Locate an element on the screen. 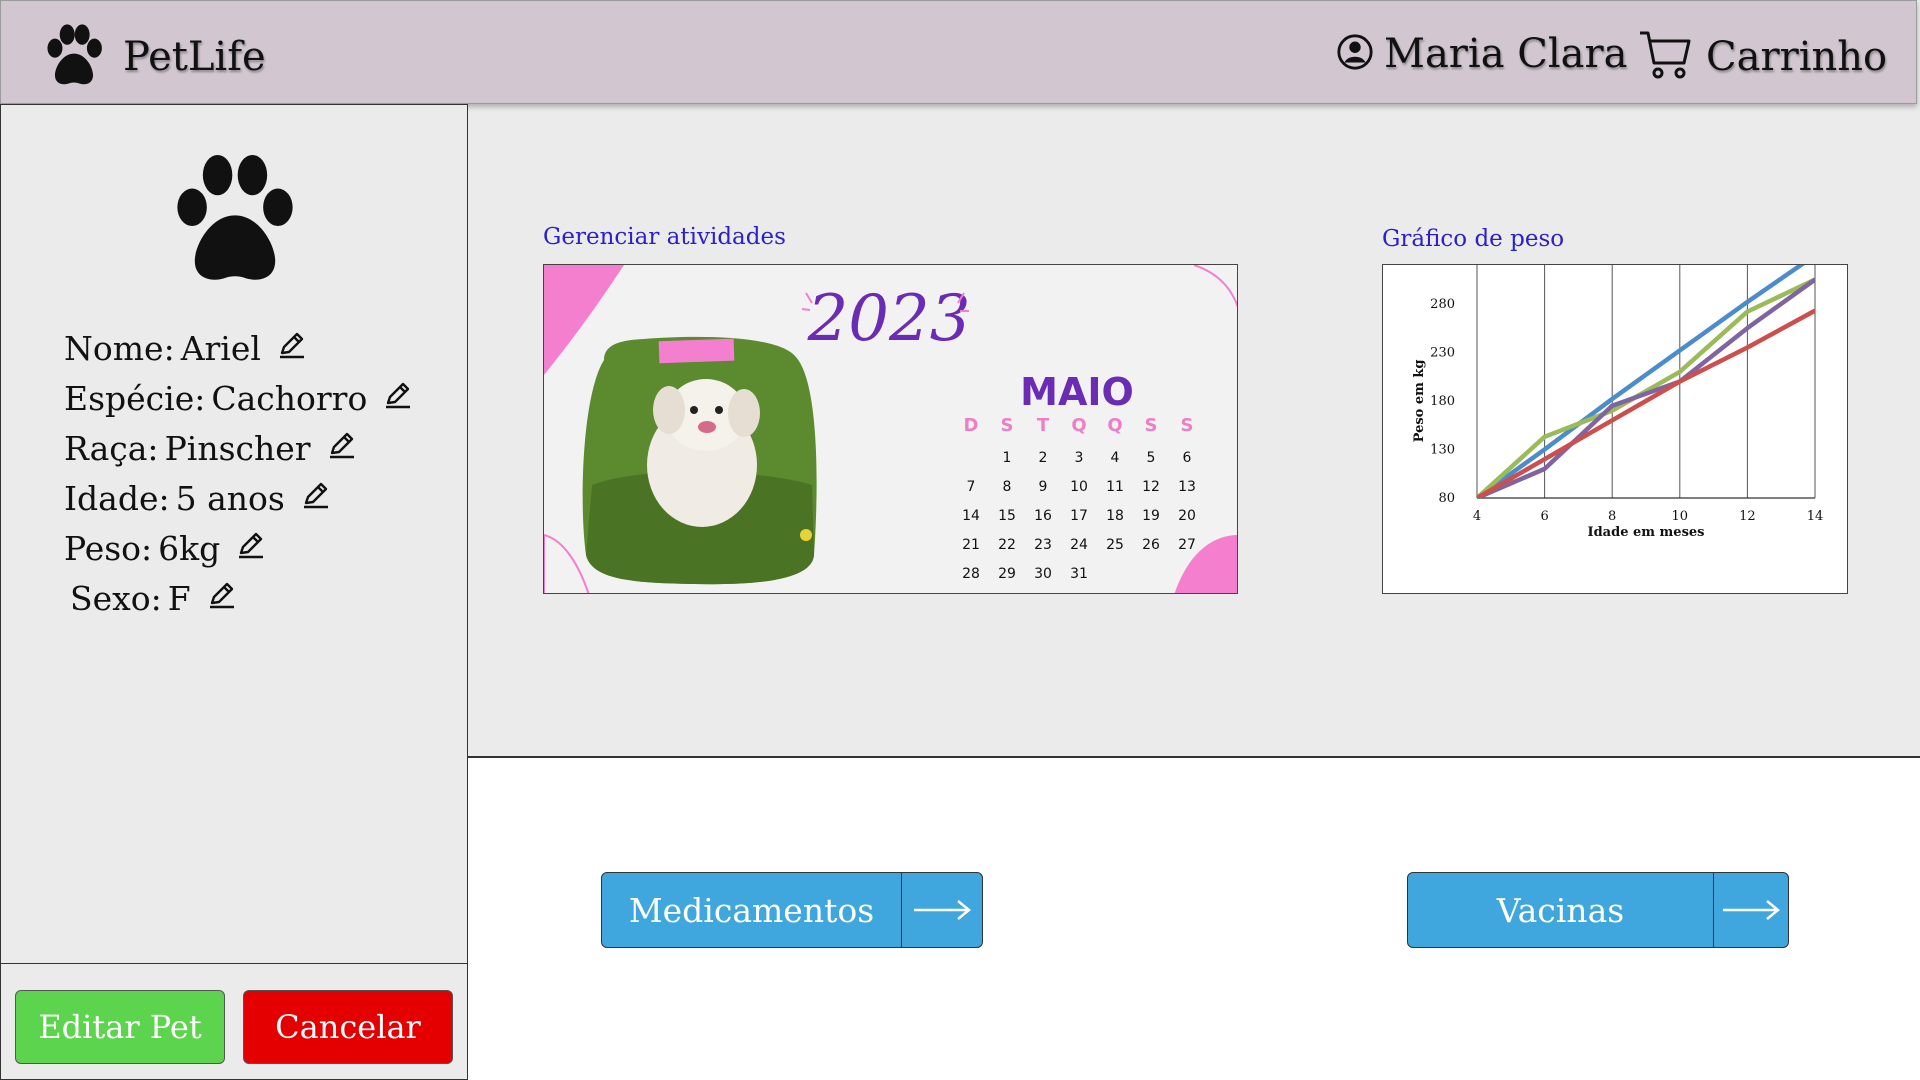  calendar-weekday: D is located at coordinates (971, 425).